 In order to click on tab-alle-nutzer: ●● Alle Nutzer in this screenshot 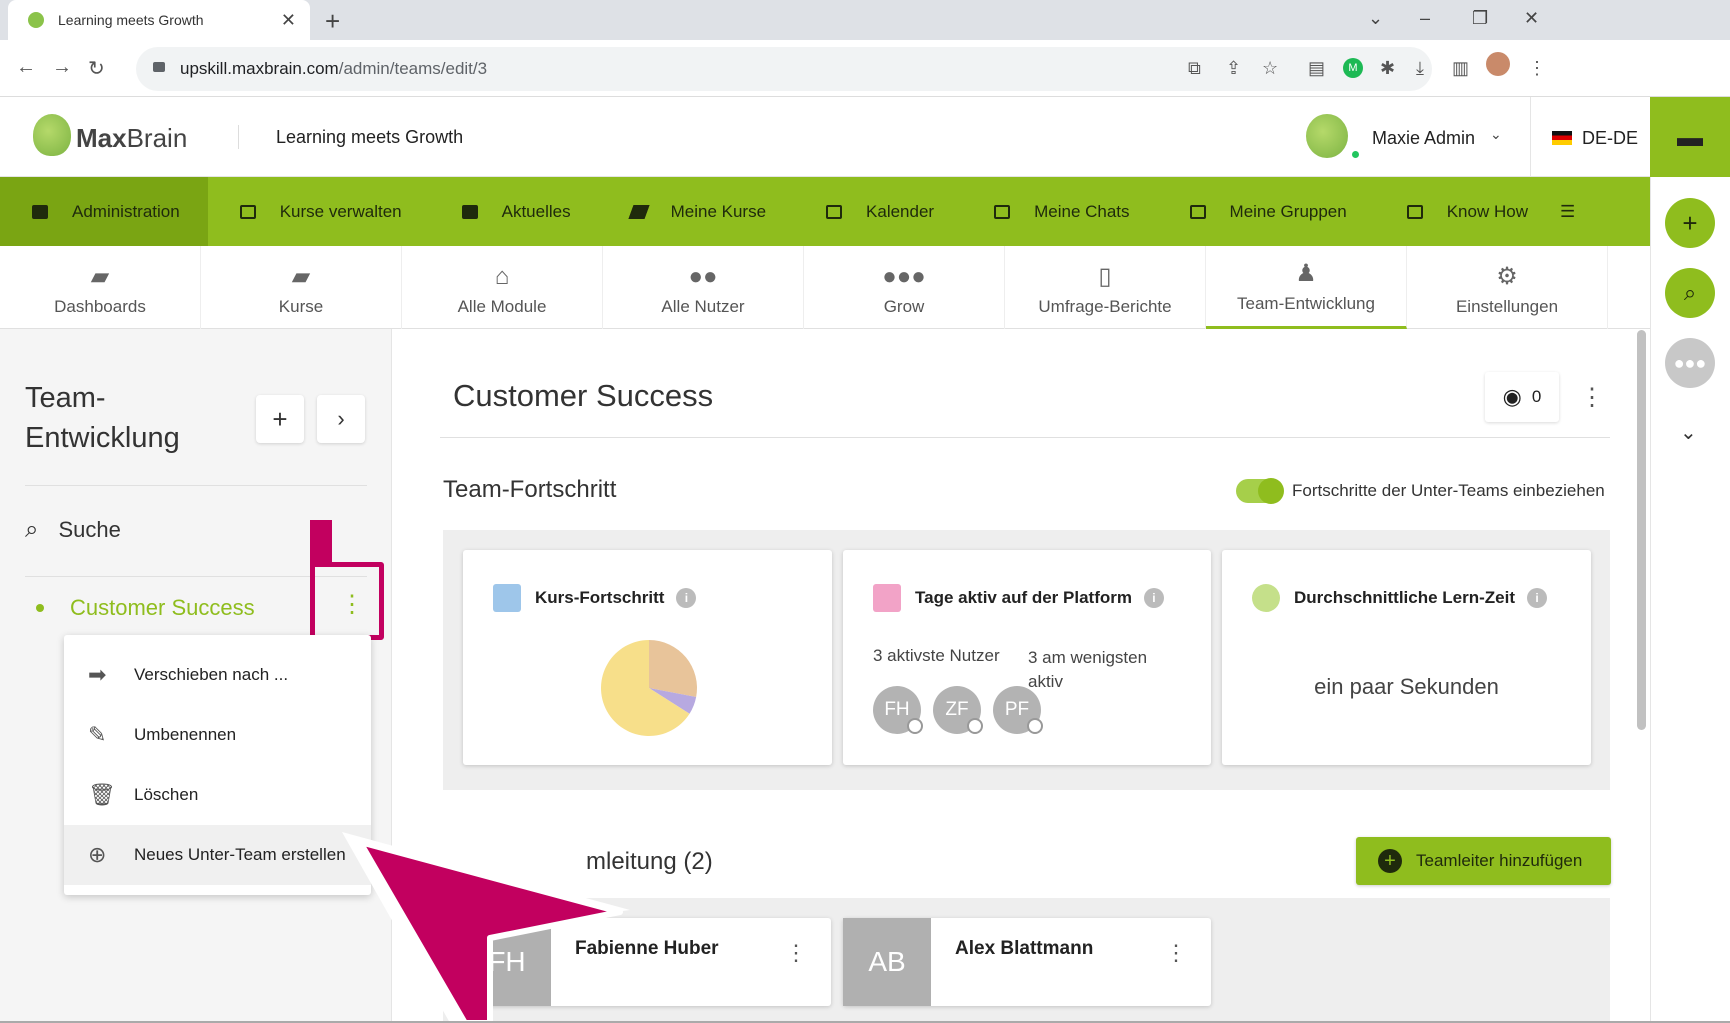, I will do `click(703, 287)`.